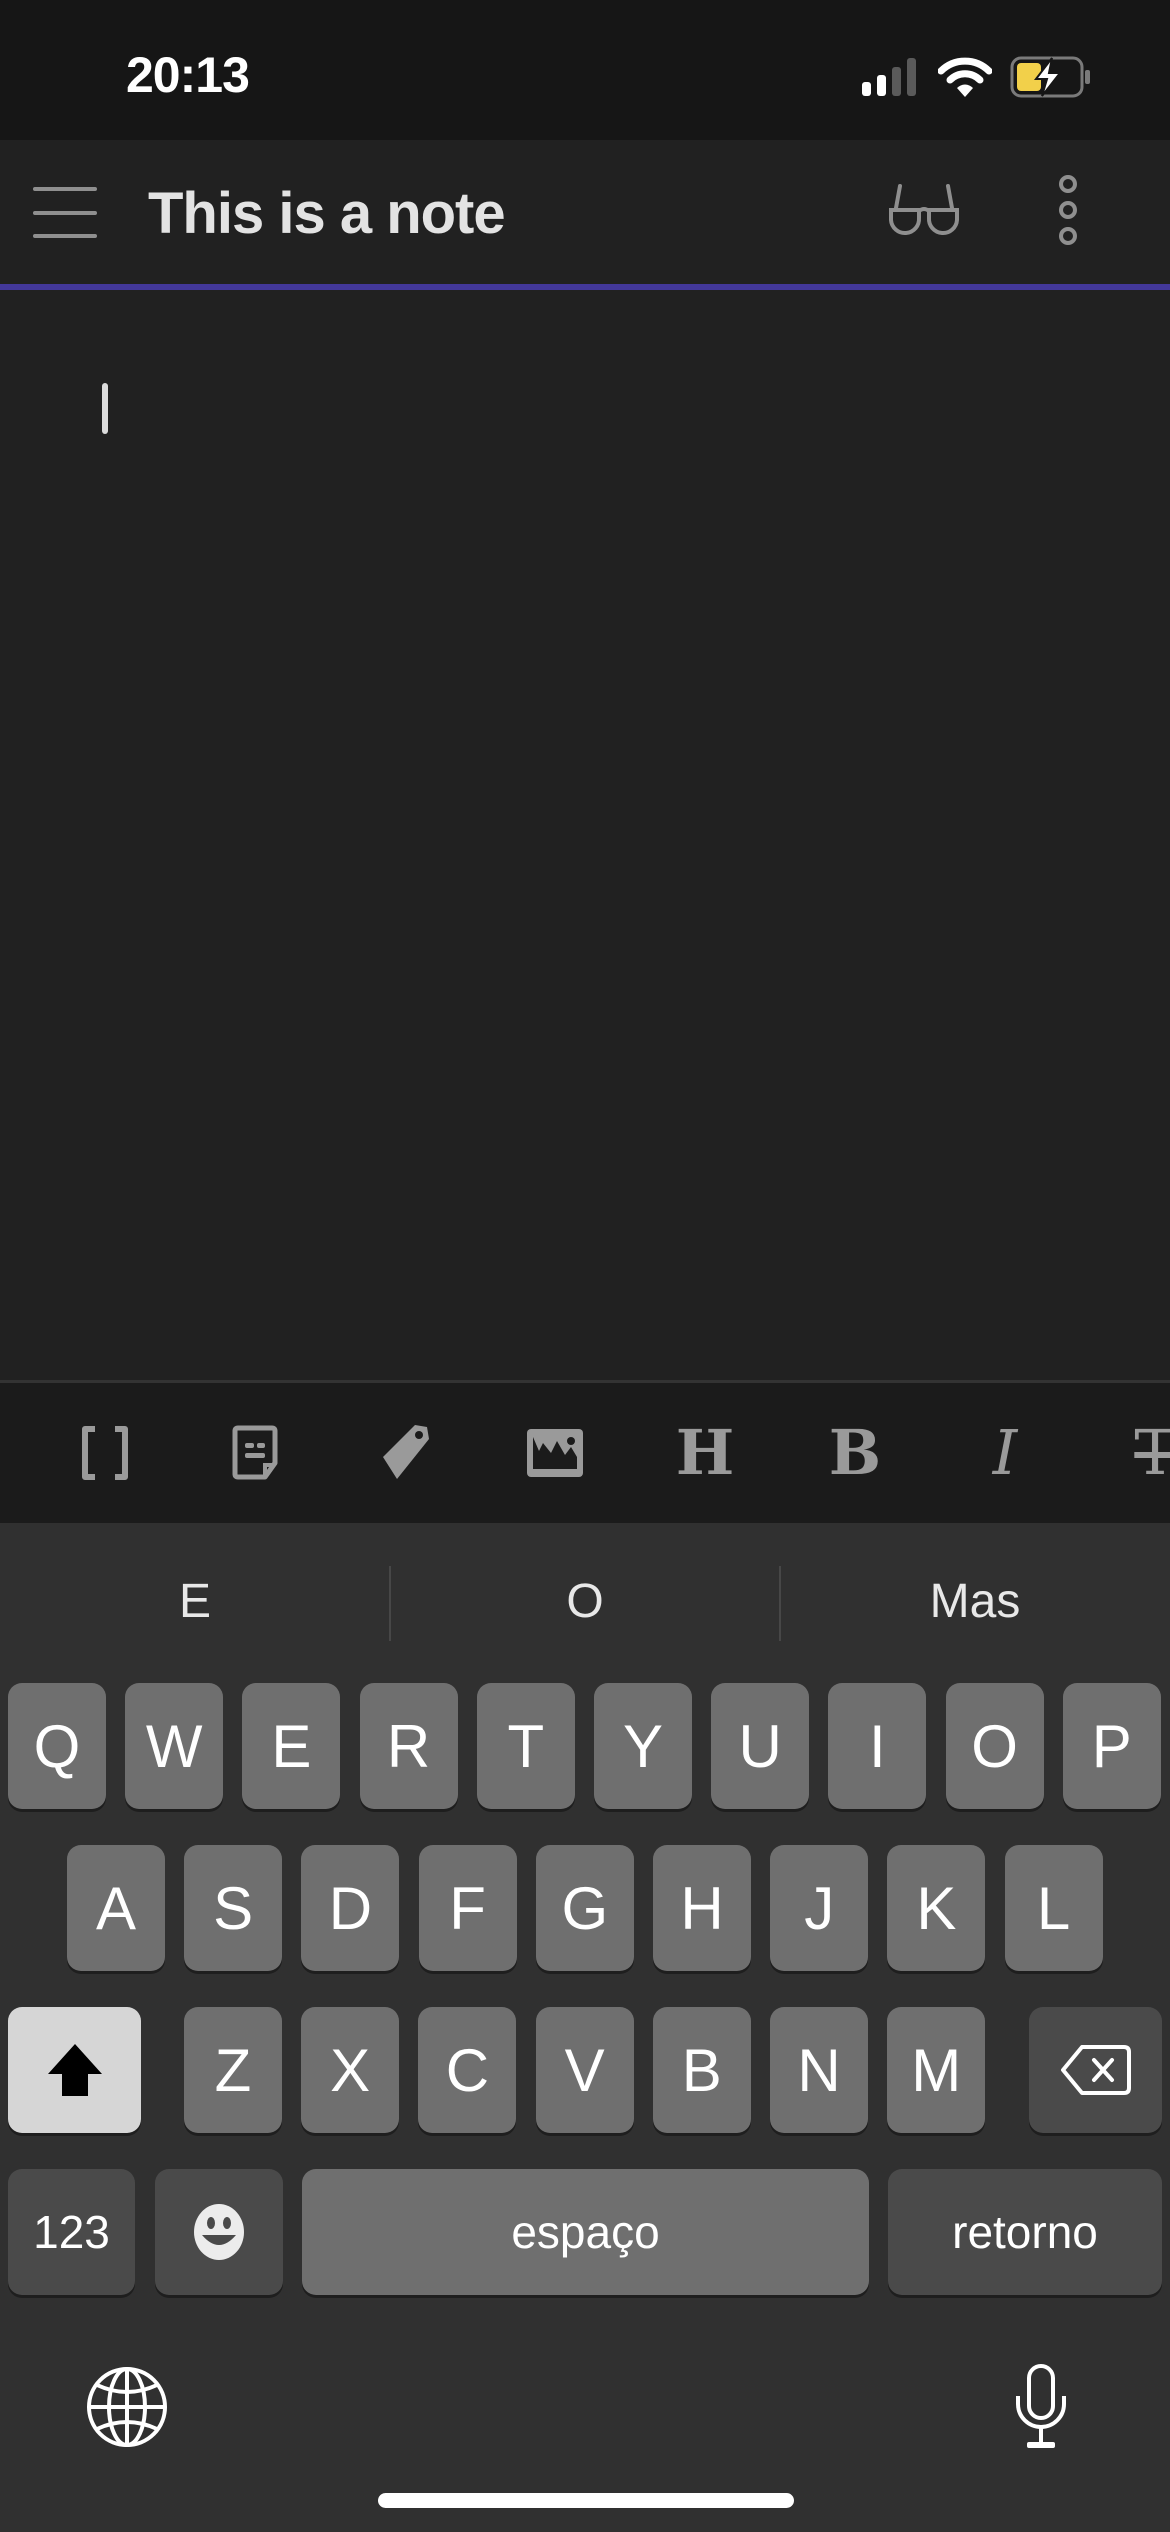 Image resolution: width=1170 pixels, height=2532 pixels. I want to click on strikethrough-button: T, so click(1145, 1453).